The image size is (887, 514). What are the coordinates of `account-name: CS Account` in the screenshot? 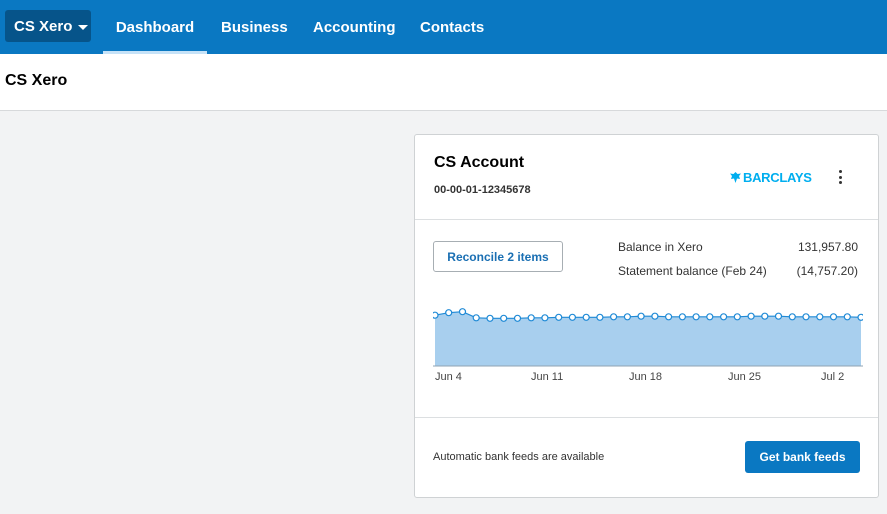 It's located at (479, 163).